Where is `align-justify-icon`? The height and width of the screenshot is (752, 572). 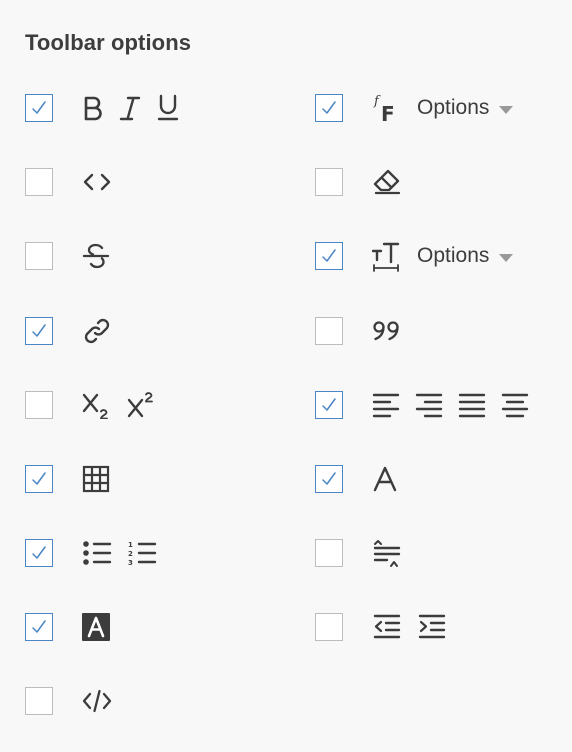 align-justify-icon is located at coordinates (472, 405).